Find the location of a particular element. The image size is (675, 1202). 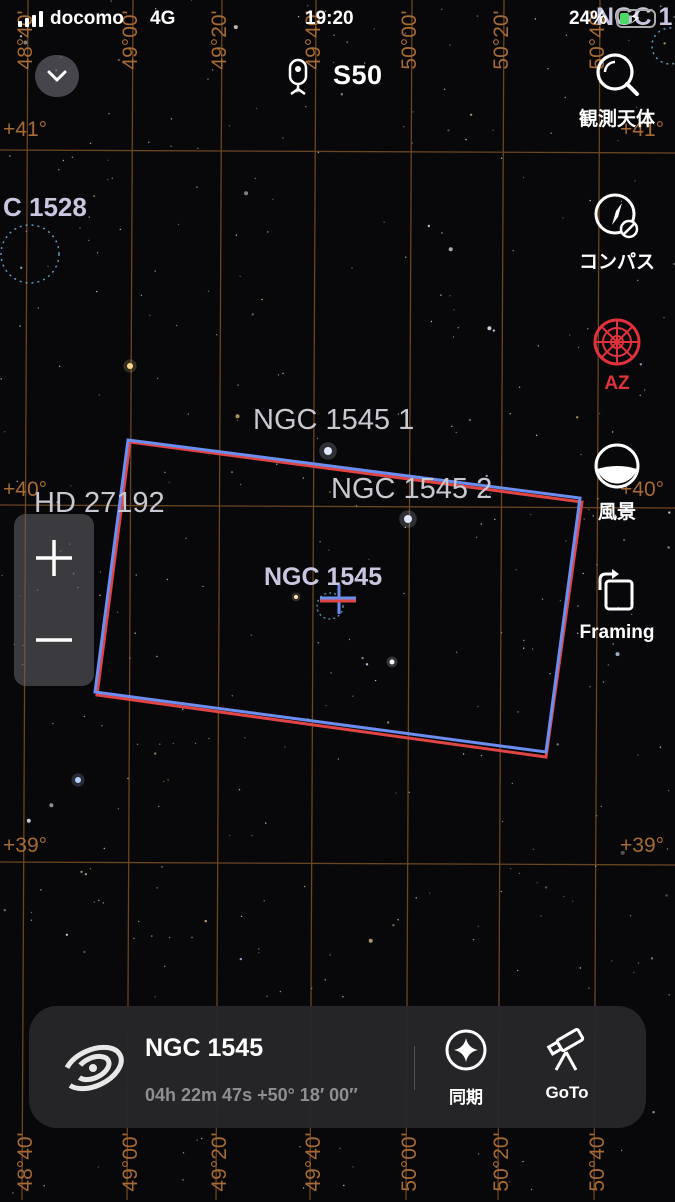

zoom-out-button is located at coordinates (54, 643).